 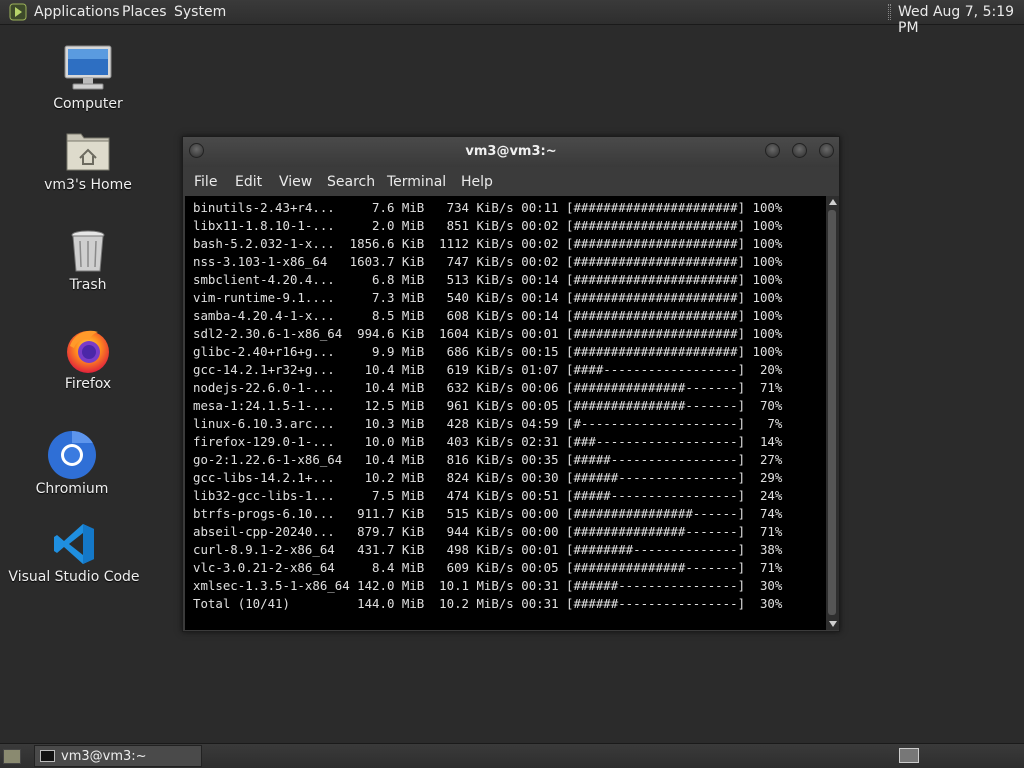 I want to click on terminal-menubar: File Edit View Search Terminal Help, so click(x=511, y=181).